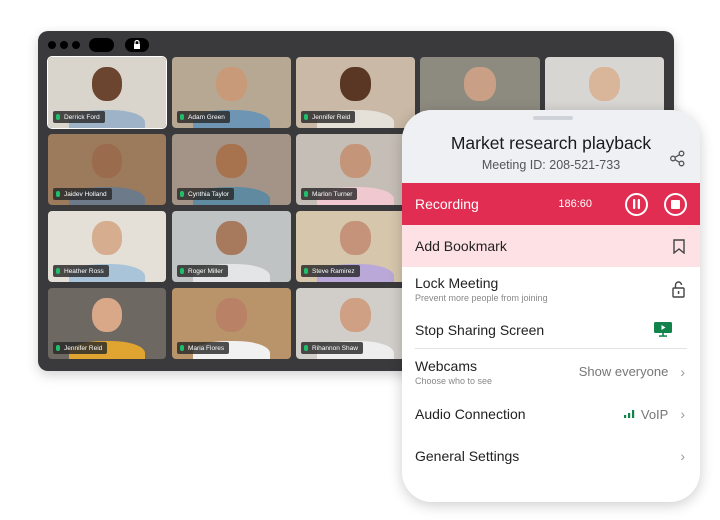 The image size is (720, 520). What do you see at coordinates (551, 371) in the screenshot?
I see `webcams-item: Webcams Choose who to see Show everyone ›` at bounding box center [551, 371].